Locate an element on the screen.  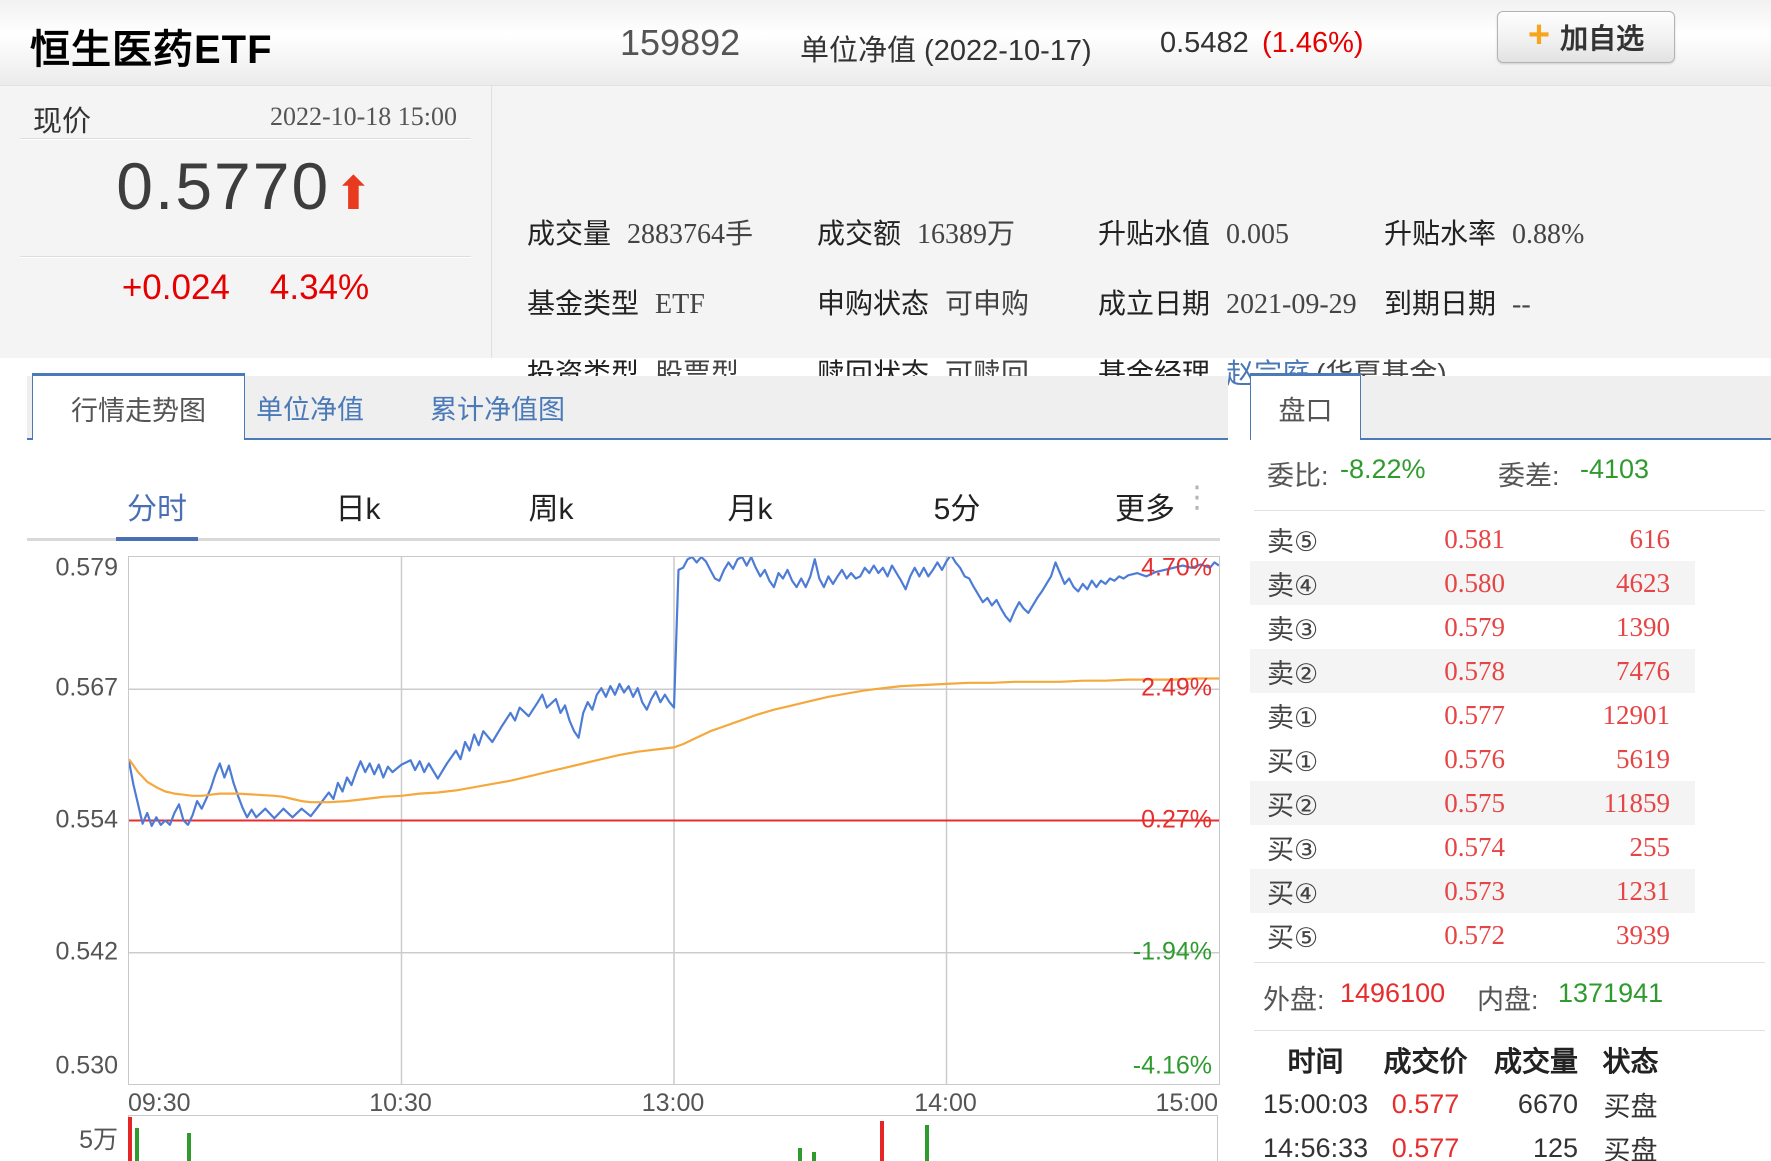
weibi-value: -8.22% is located at coordinates (1383, 469).